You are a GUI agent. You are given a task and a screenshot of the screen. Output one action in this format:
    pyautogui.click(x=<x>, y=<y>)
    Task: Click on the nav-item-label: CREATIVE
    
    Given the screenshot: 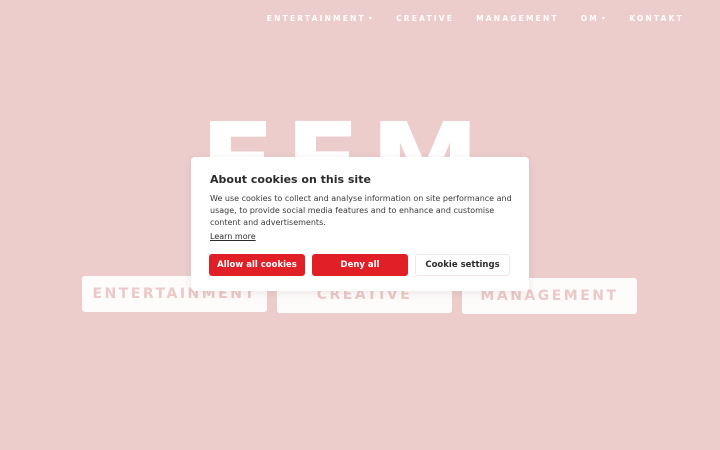 What is the action you would take?
    pyautogui.click(x=425, y=18)
    